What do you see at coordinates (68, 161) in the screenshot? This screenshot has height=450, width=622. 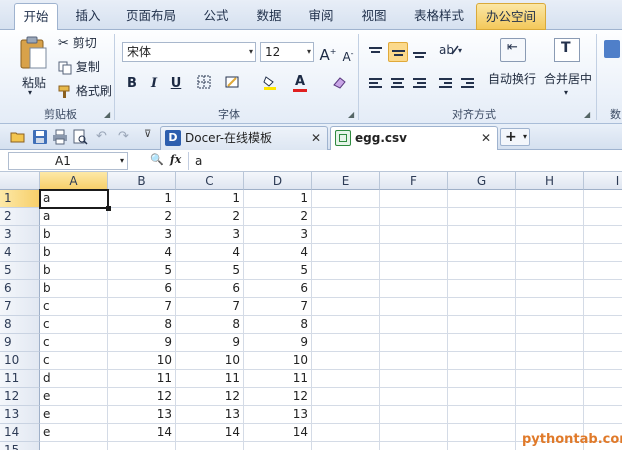 I see `name-box: A1 ▾` at bounding box center [68, 161].